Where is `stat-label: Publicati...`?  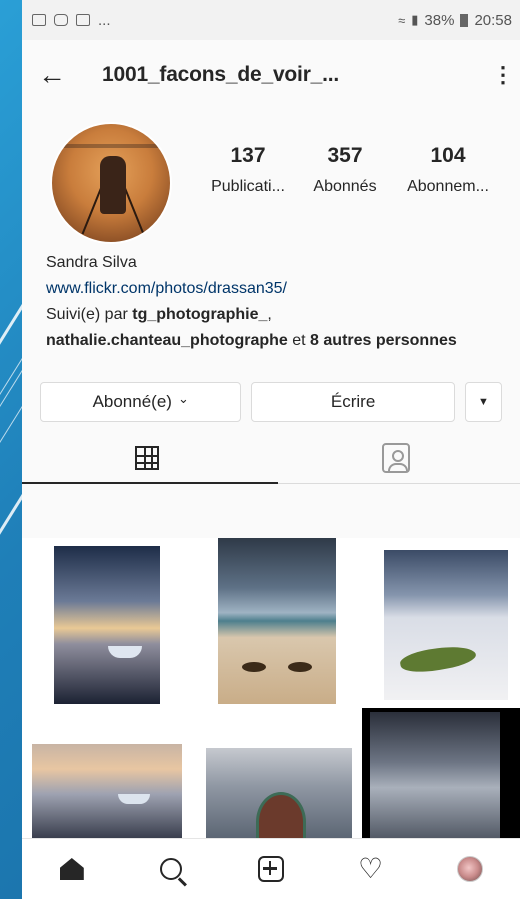 stat-label: Publicati... is located at coordinates (248, 186).